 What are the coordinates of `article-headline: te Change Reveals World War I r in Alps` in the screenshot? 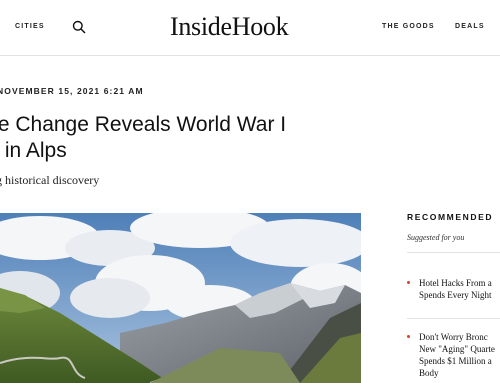 It's located at (161, 138).